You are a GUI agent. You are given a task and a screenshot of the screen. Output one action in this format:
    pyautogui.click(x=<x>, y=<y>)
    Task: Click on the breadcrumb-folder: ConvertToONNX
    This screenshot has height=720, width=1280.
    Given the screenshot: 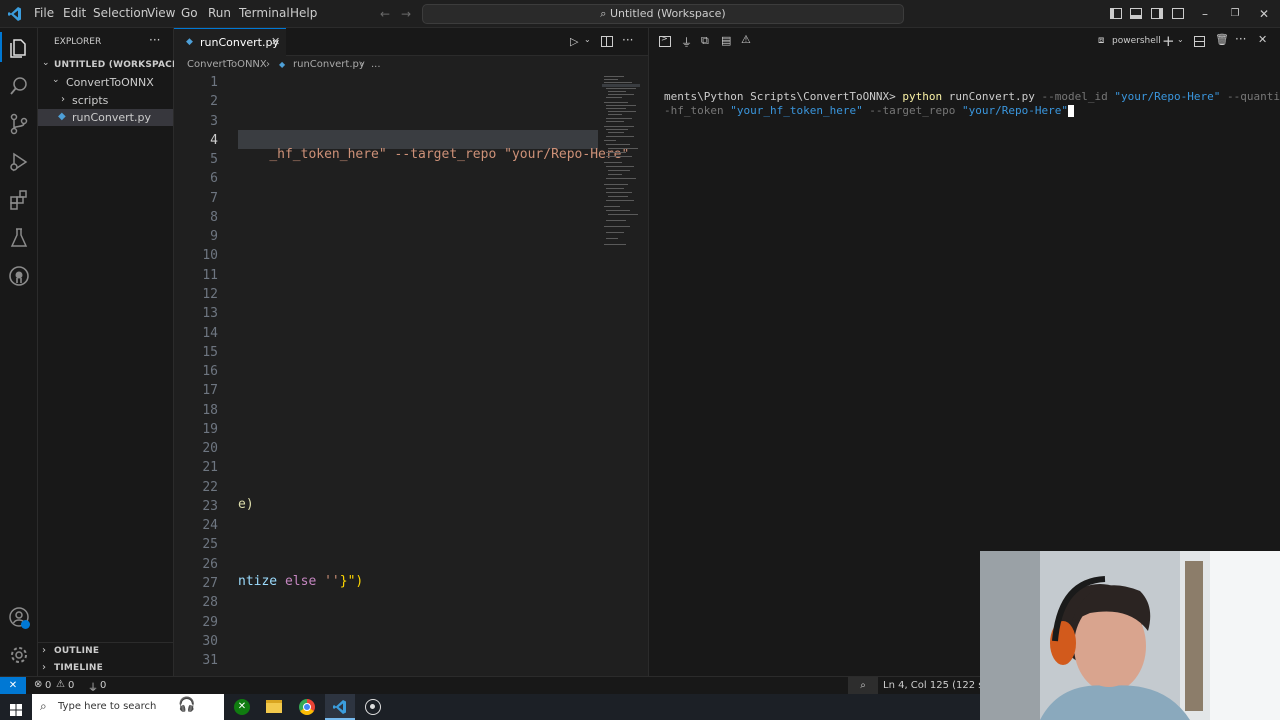 What is the action you would take?
    pyautogui.click(x=227, y=64)
    